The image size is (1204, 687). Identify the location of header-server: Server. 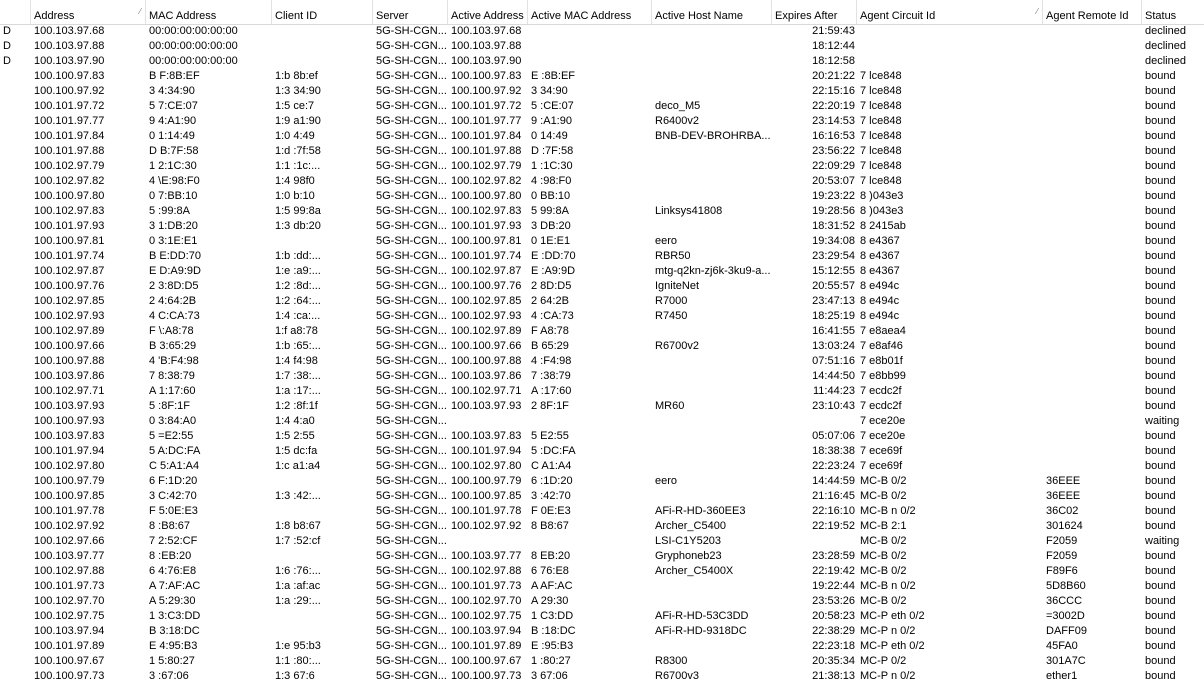
(410, 12).